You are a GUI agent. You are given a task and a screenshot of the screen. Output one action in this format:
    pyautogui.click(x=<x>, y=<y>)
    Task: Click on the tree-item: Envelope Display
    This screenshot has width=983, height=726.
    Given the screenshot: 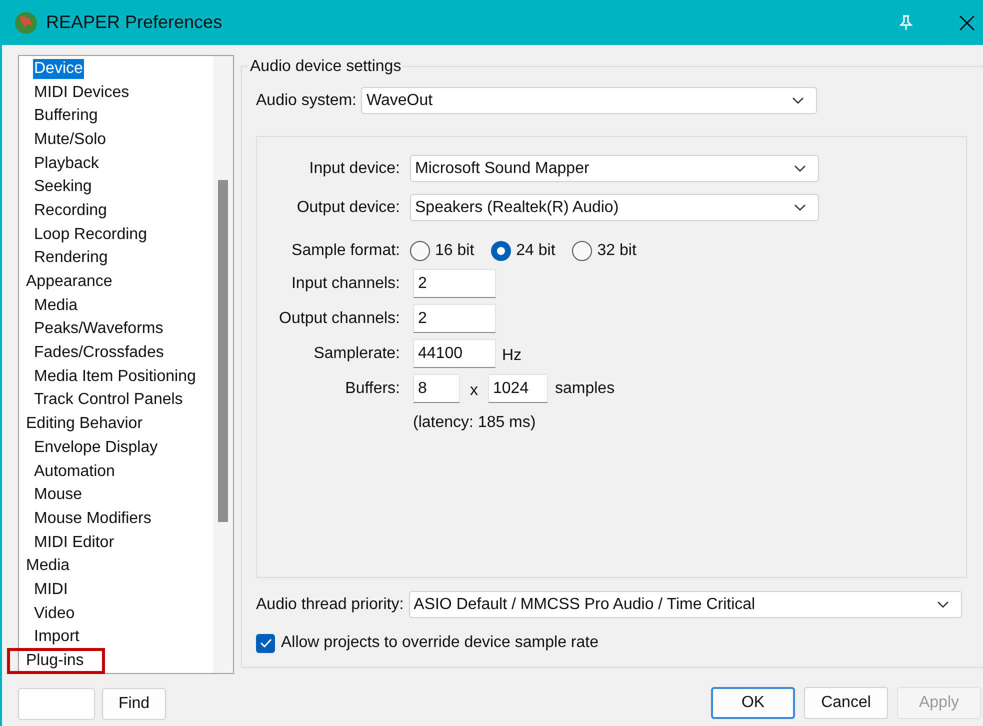 What is the action you would take?
    pyautogui.click(x=96, y=448)
    